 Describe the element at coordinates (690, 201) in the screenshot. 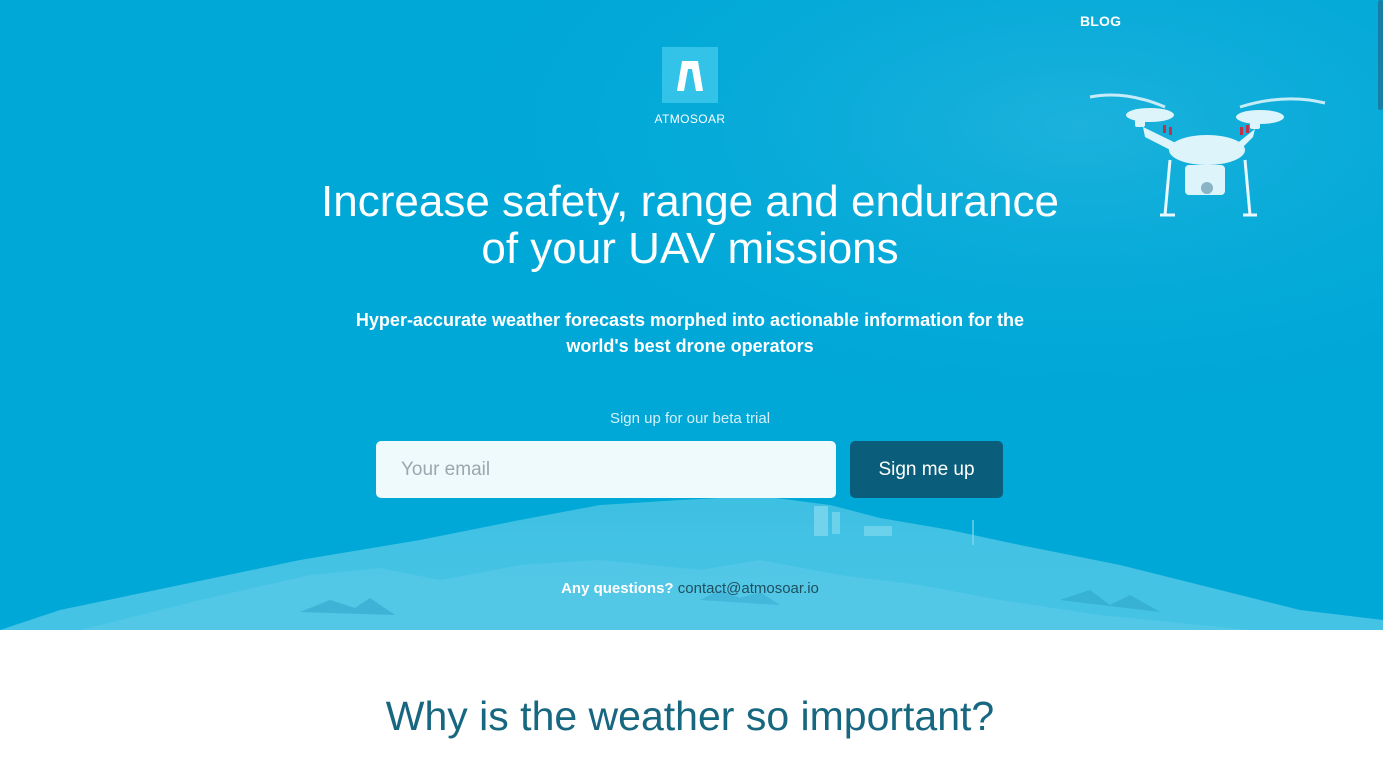

I see `hero-headline-line1: Increase safety, range and endurance` at that location.